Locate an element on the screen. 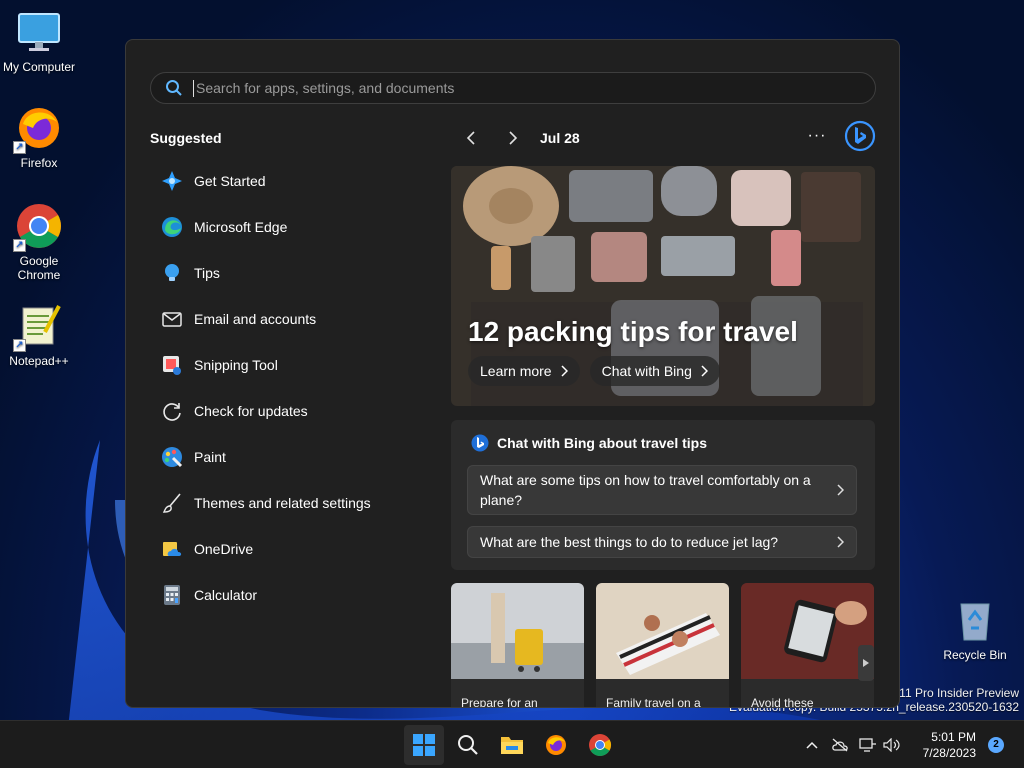 The width and height of the screenshot is (1024, 768). show-hidden-icons-button is located at coordinates (812, 745).